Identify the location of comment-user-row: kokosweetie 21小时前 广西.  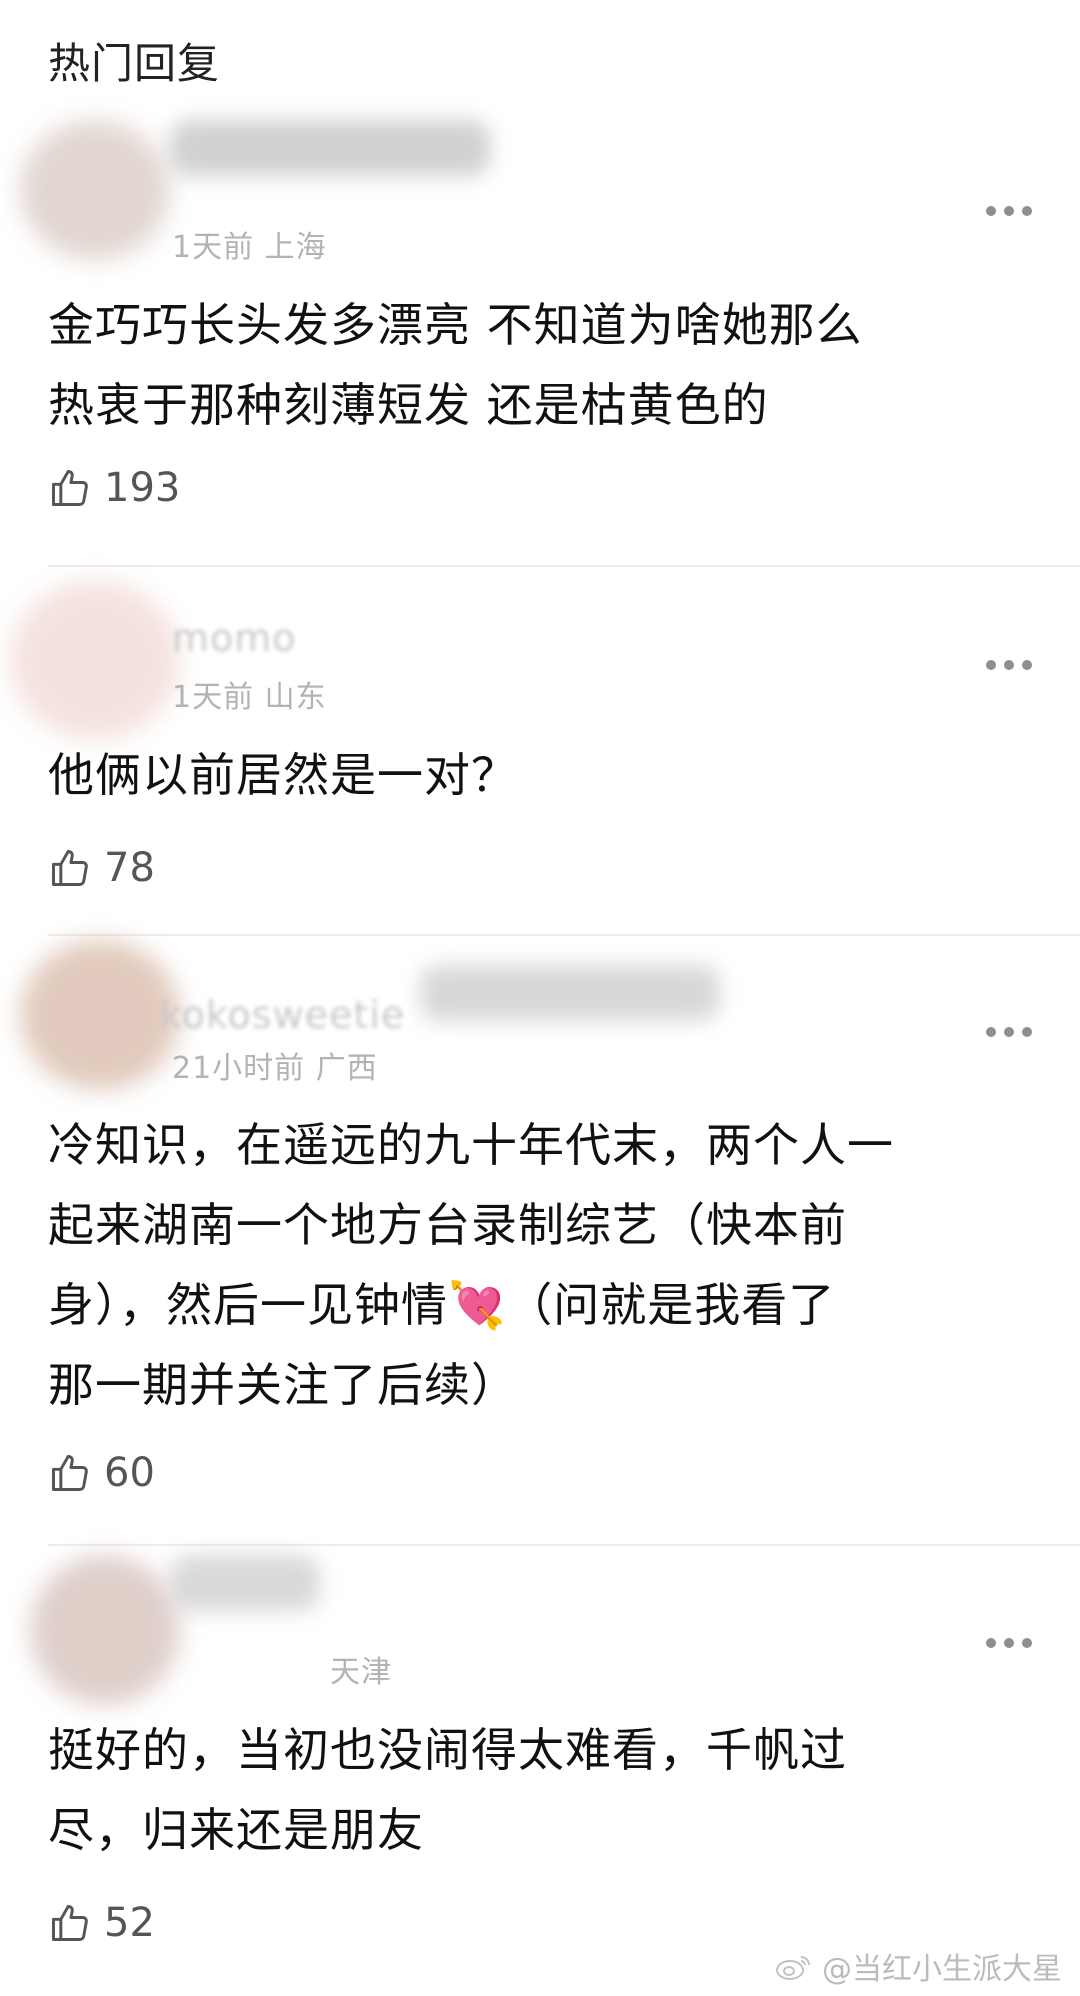
(540, 1007).